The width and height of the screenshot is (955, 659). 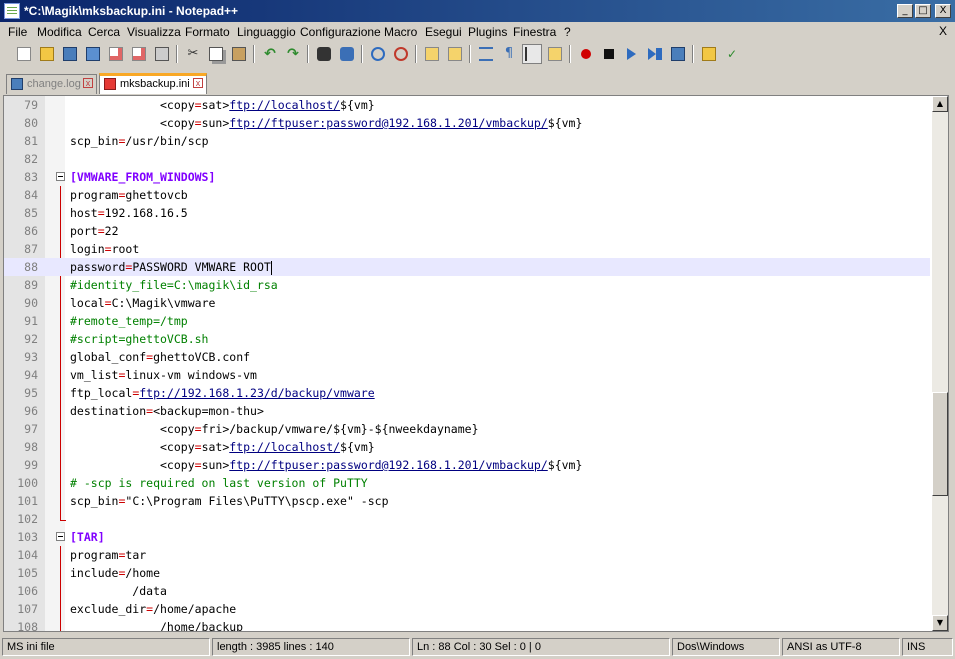 What do you see at coordinates (347, 54) in the screenshot?
I see `replace-icon` at bounding box center [347, 54].